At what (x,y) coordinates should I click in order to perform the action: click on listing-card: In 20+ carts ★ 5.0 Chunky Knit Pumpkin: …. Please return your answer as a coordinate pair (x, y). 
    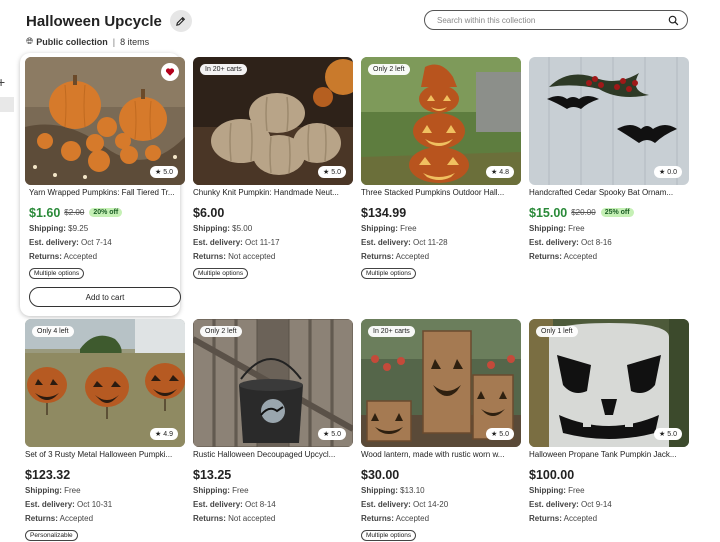
    Looking at the image, I should click on (273, 172).